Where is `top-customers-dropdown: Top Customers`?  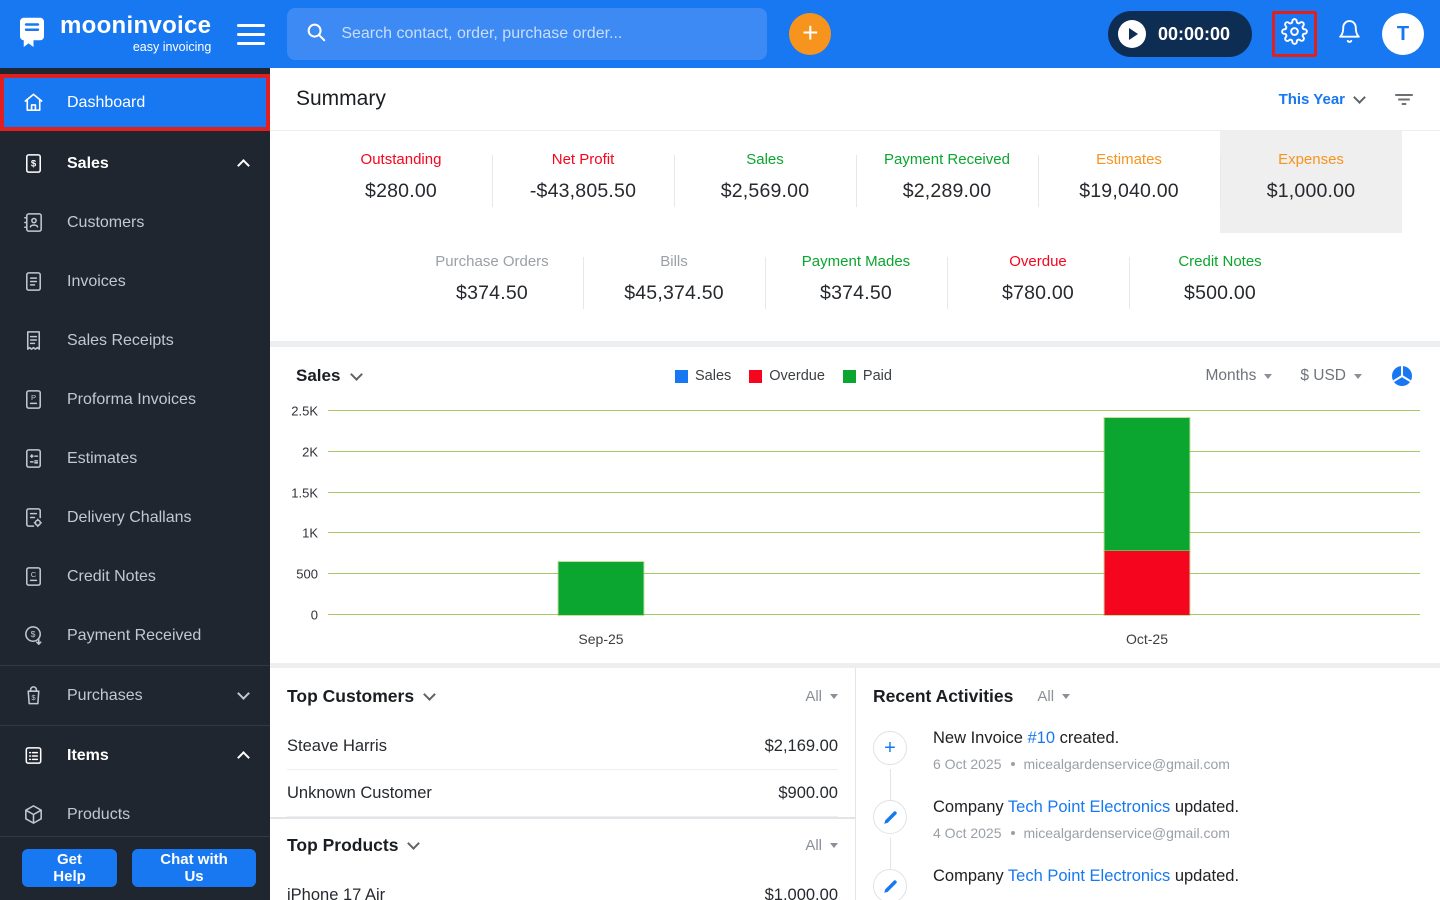 top-customers-dropdown: Top Customers is located at coordinates (361, 696).